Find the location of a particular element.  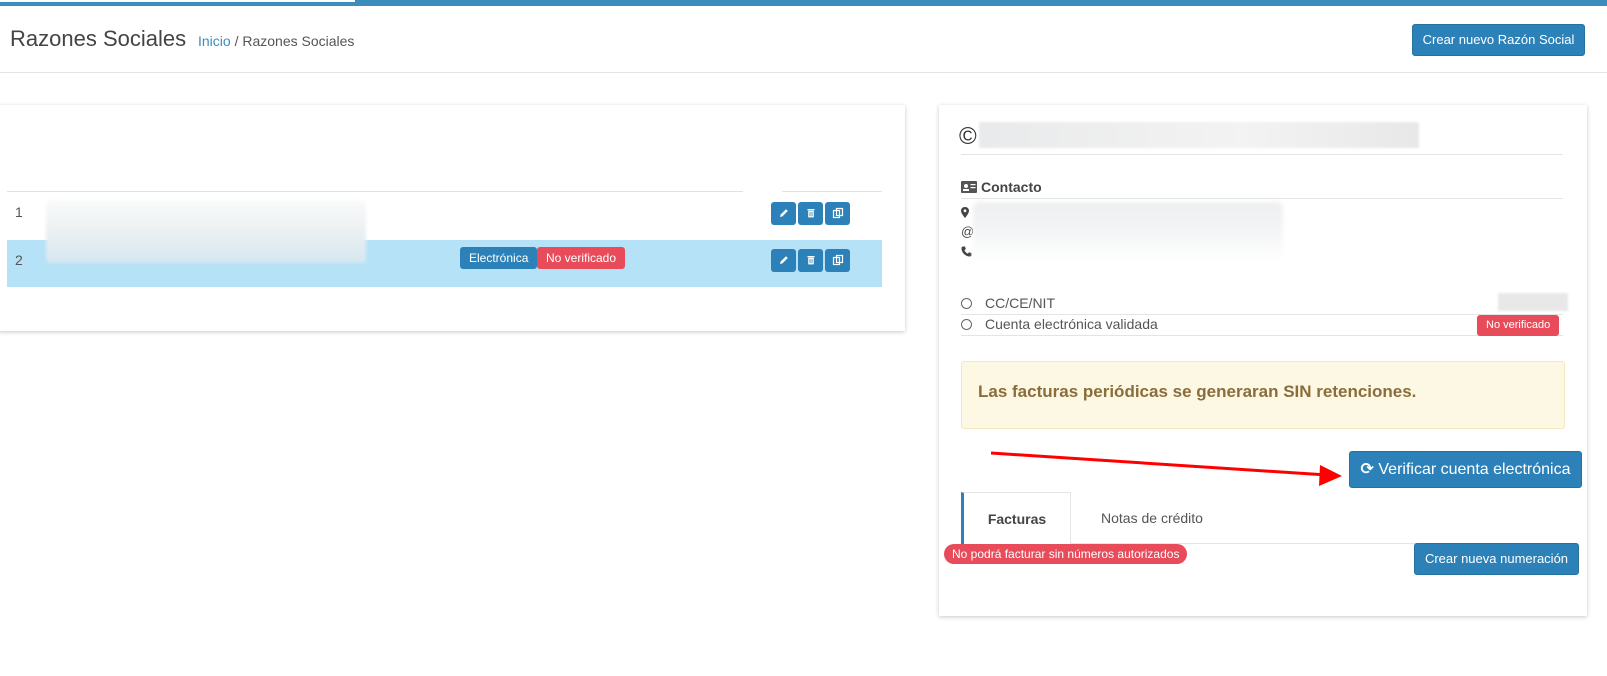

verify-account-button: ⟳ Verificar cuenta electrónica is located at coordinates (1465, 469).